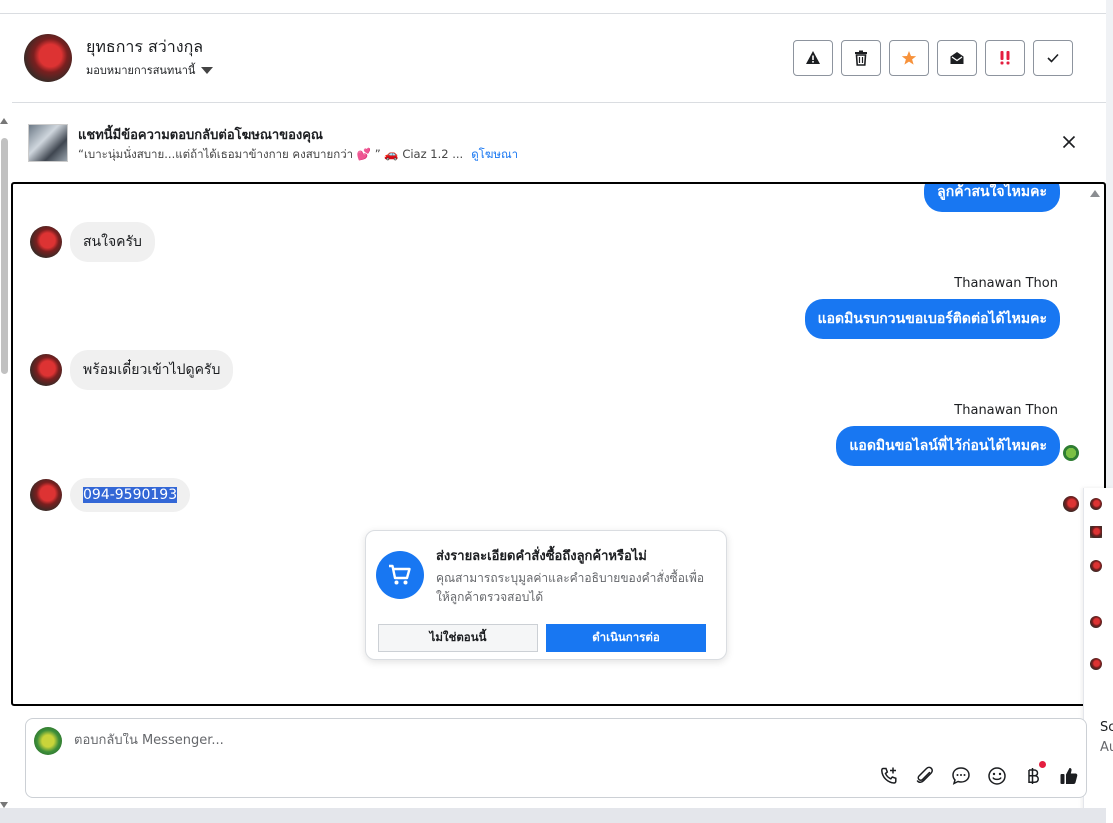 This screenshot has width=1113, height=823. I want to click on star-button, so click(909, 58).